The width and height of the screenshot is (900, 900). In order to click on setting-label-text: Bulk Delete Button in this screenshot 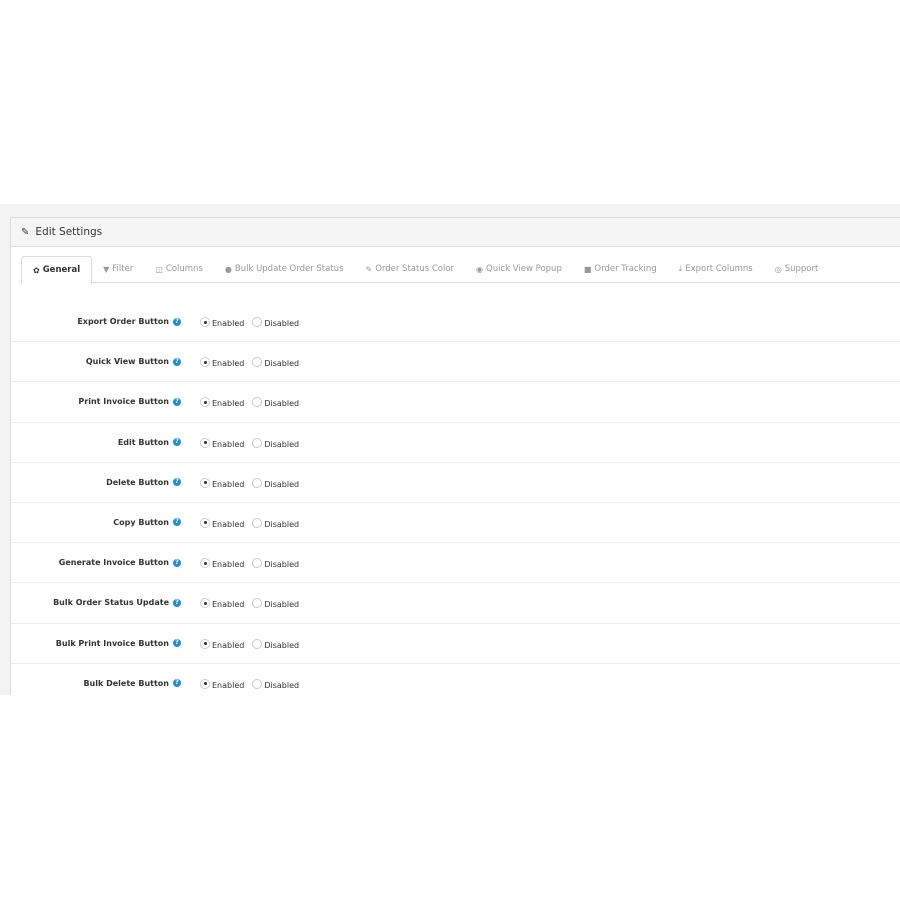, I will do `click(126, 683)`.